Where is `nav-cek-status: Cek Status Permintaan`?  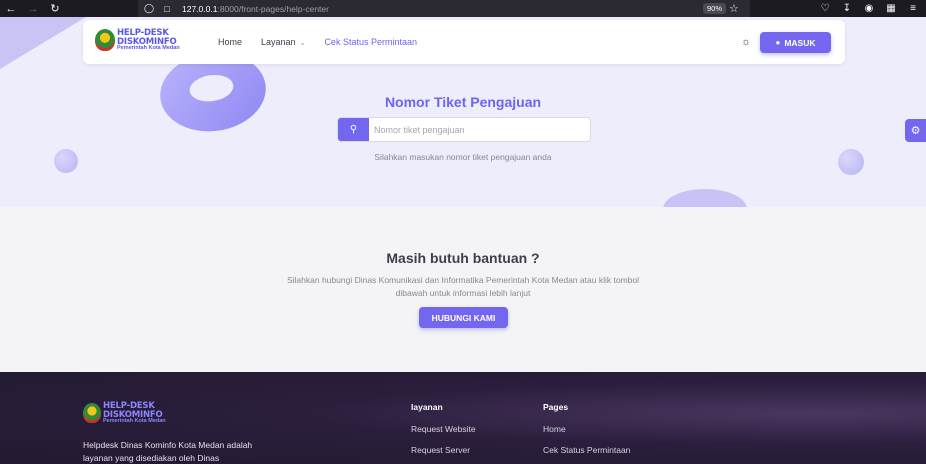
nav-cek-status: Cek Status Permintaan is located at coordinates (370, 42).